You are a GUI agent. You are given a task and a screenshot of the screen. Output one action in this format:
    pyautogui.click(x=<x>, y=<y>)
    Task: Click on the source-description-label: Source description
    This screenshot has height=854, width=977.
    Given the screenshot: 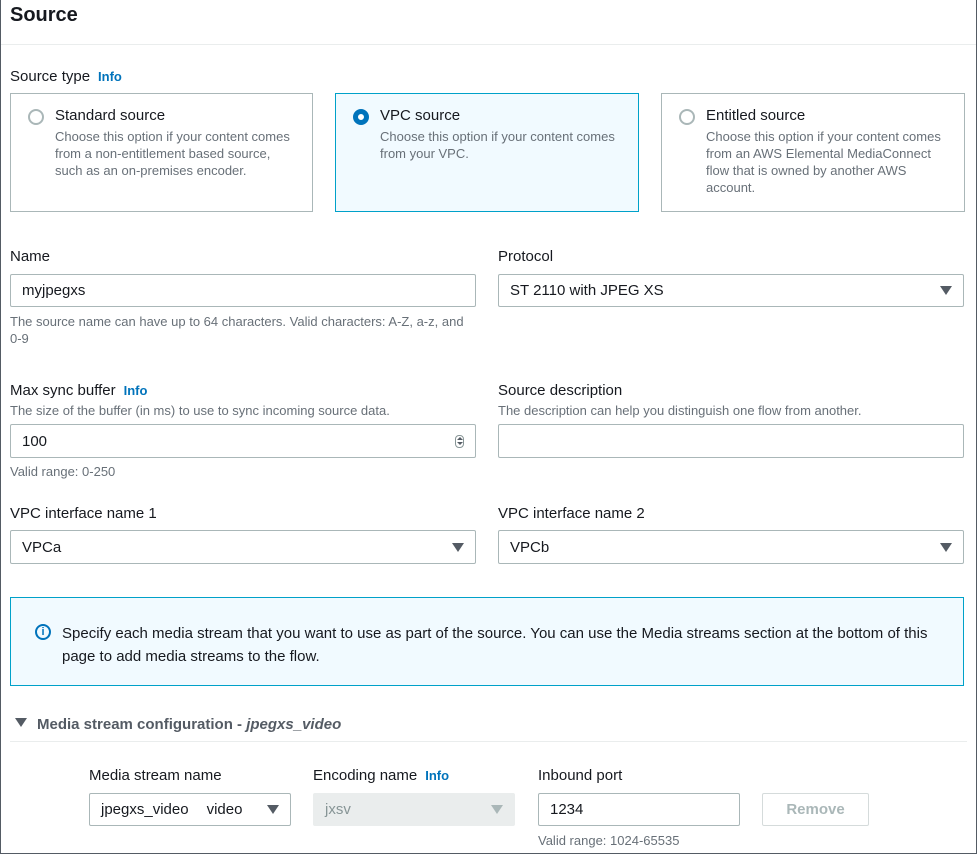 What is the action you would take?
    pyautogui.click(x=560, y=390)
    